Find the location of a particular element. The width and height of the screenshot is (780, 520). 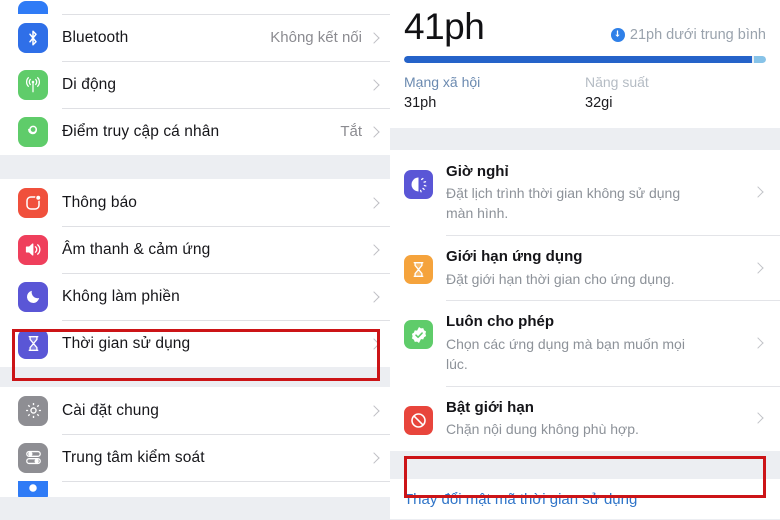

usage-progress-bar is located at coordinates (585, 59).